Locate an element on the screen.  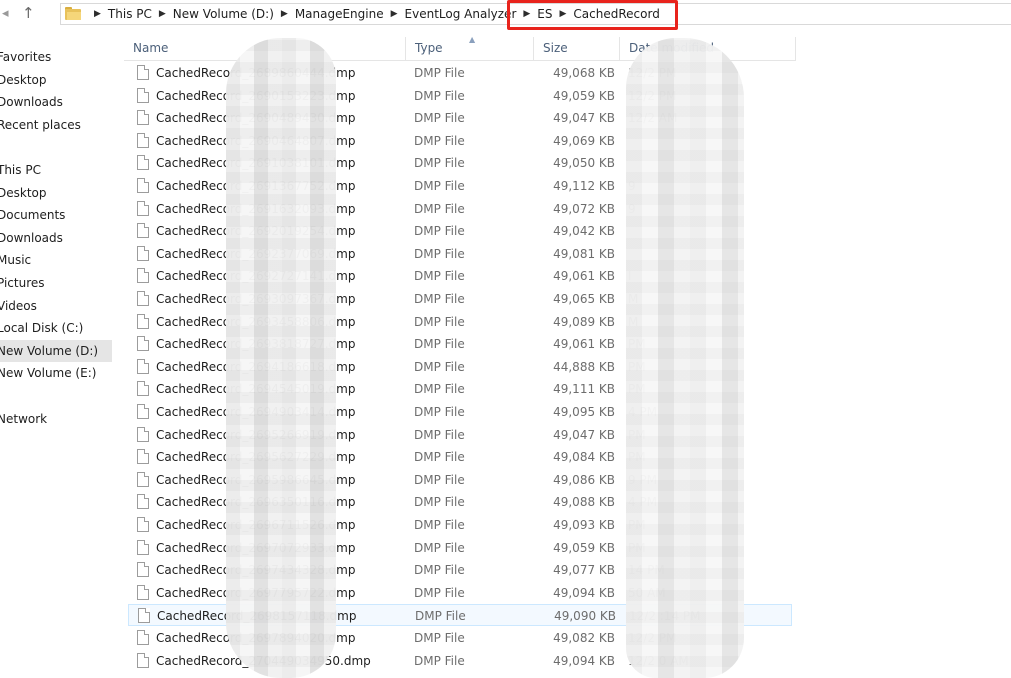
file-size: 49,093 KB is located at coordinates (584, 525).